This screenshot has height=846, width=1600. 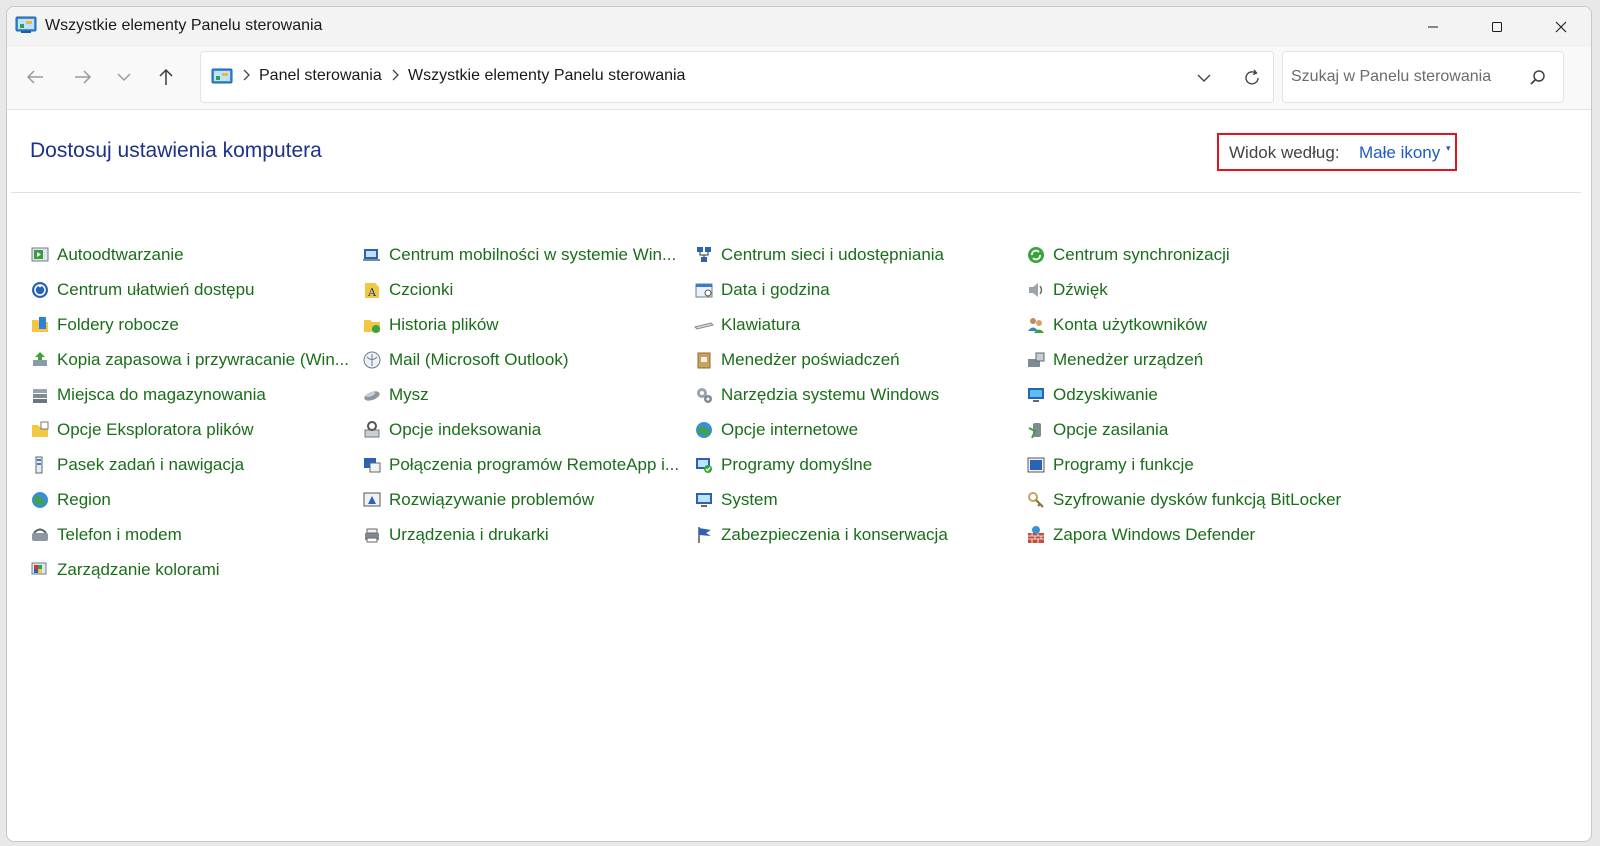 I want to click on control-panel-item: Mail (Microsoft Outlook), so click(x=520, y=359).